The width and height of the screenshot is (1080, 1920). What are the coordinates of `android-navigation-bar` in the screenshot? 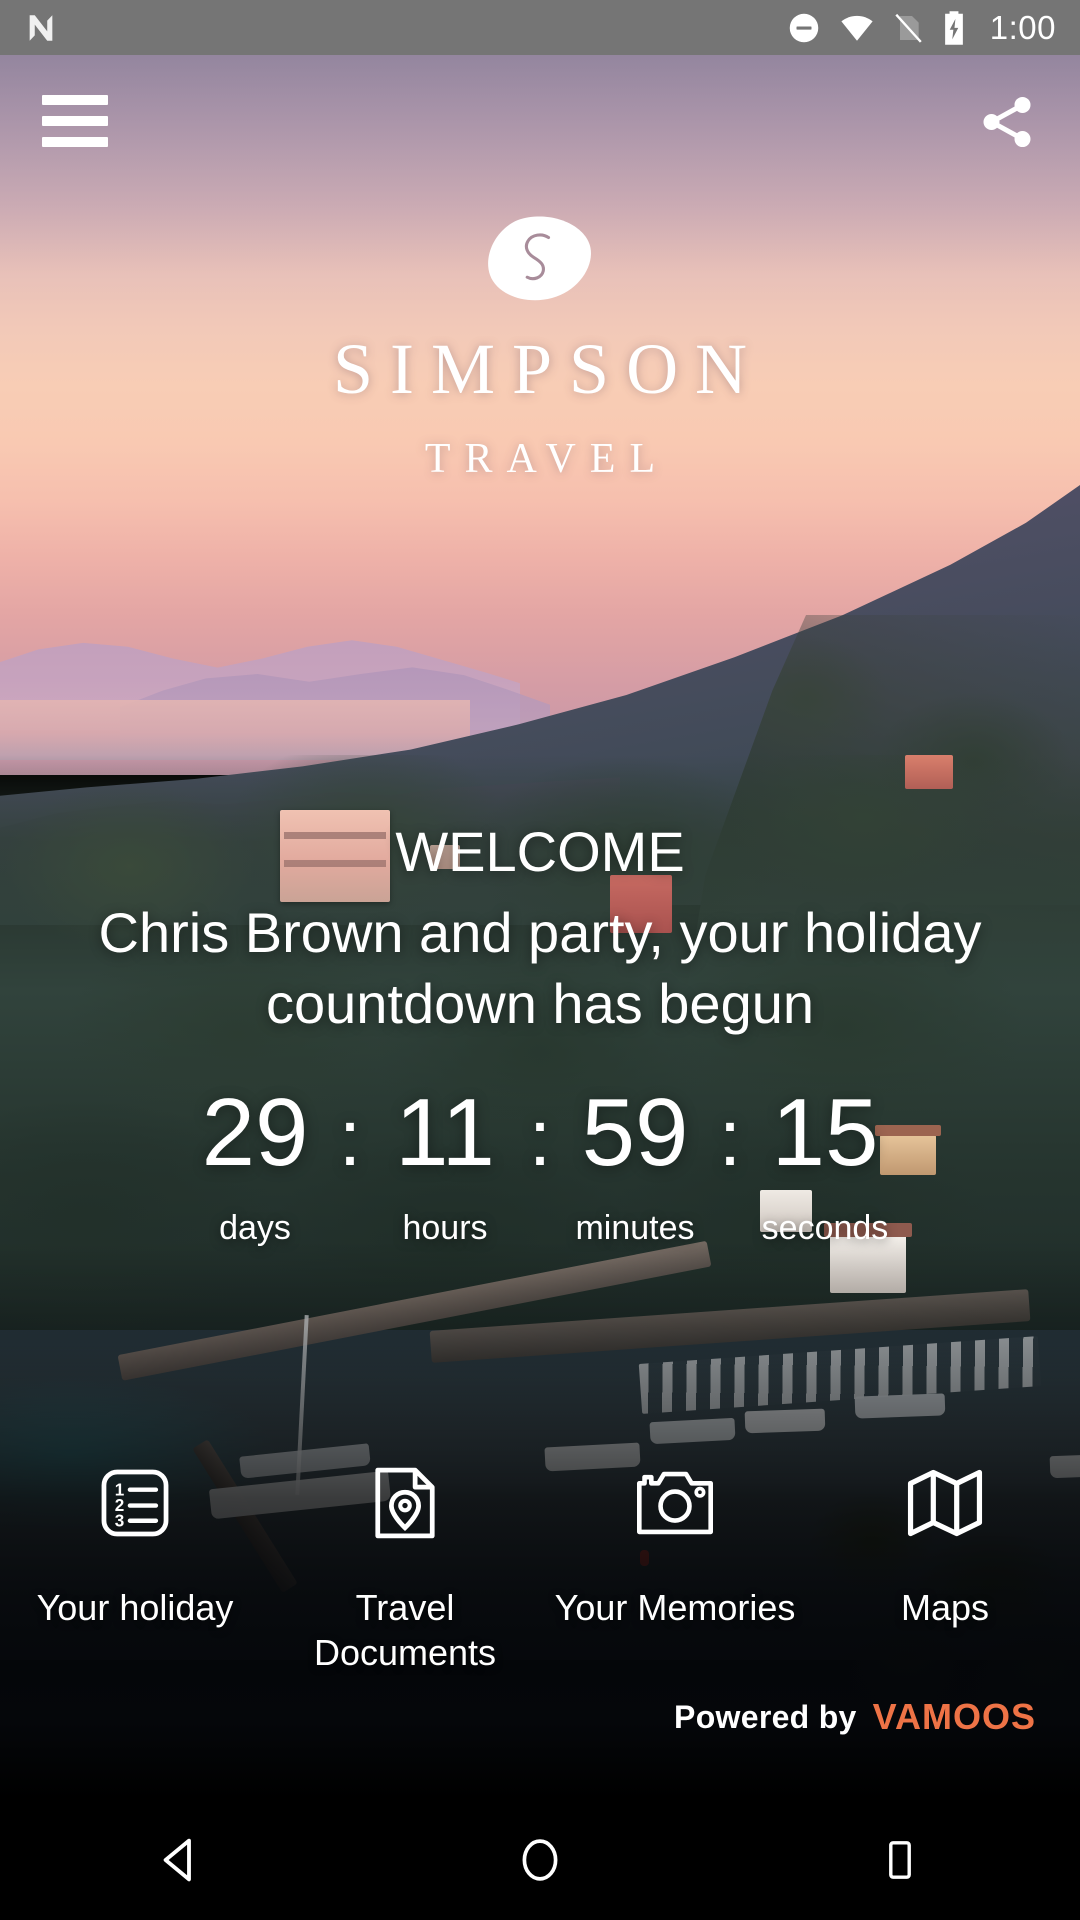 It's located at (540, 1860).